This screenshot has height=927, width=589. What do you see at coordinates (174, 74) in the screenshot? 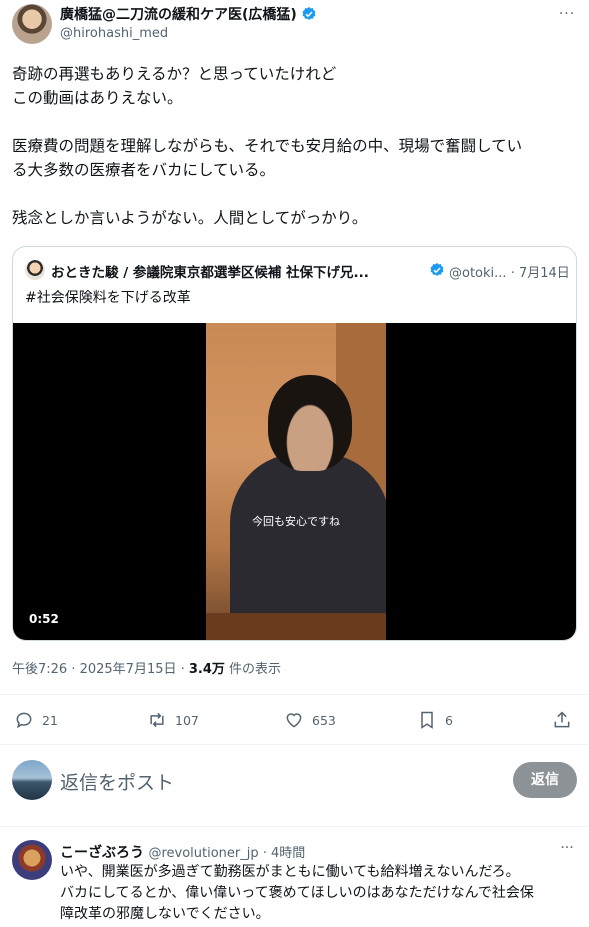
I see `post-text-line: 奇跡の再選もありえるか？と思っていたけれど` at bounding box center [174, 74].